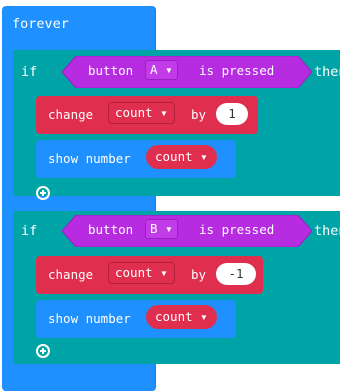 This screenshot has width=340, height=391. I want to click on button-select-dropdown: A ▾, so click(161, 70).